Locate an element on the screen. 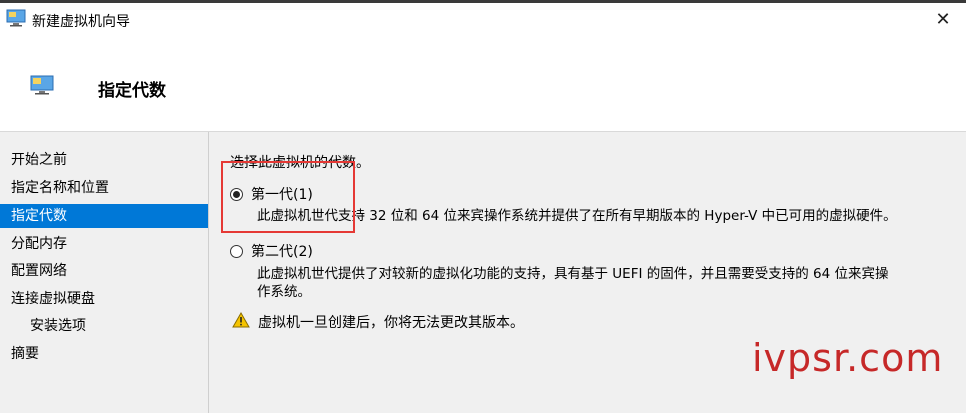 Image resolution: width=966 pixels, height=413 pixels. step-configure-network: 配置网络 is located at coordinates (104, 271).